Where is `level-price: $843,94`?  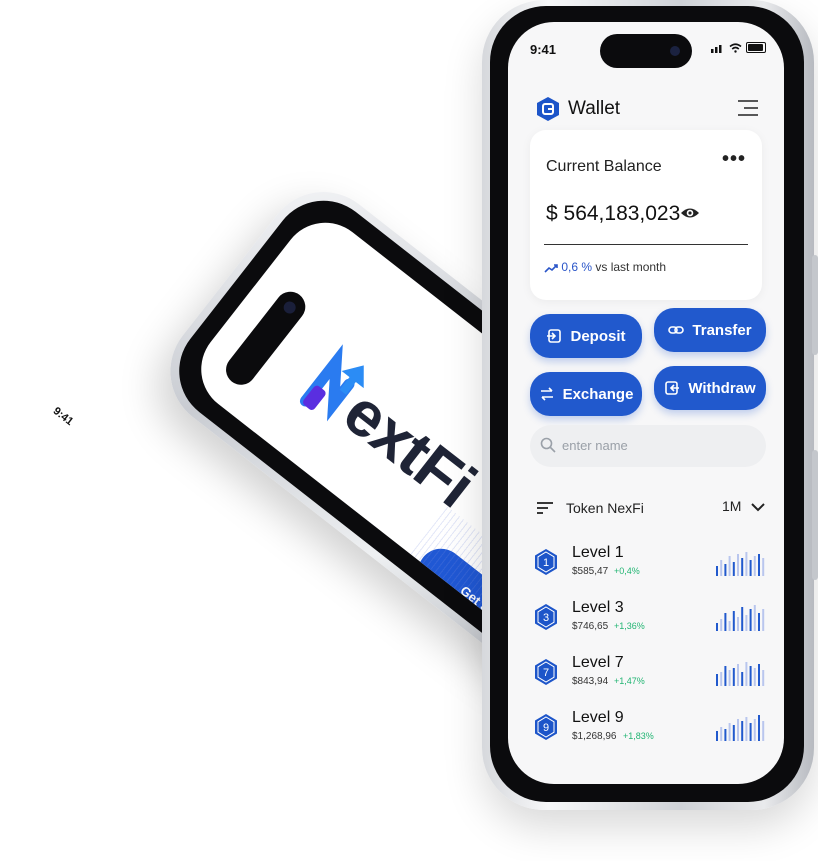 level-price: $843,94 is located at coordinates (590, 681).